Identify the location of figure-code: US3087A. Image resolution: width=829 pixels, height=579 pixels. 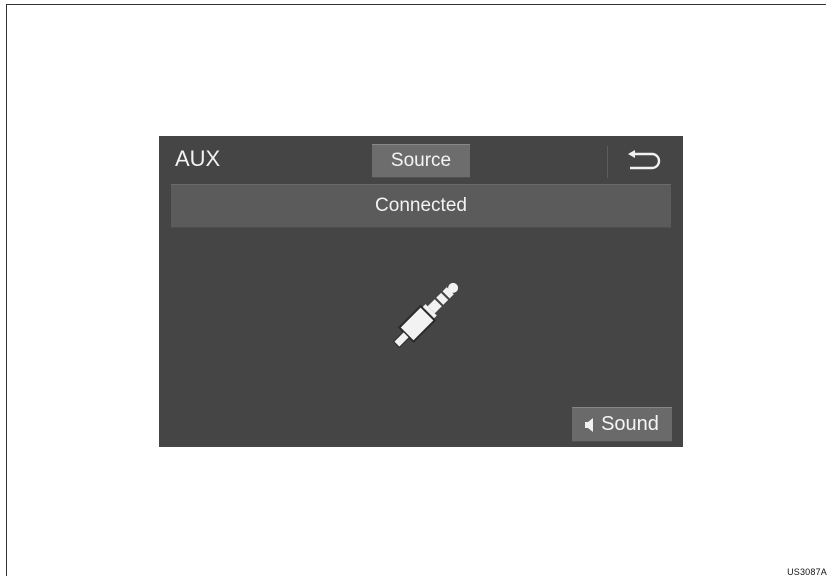
(807, 572).